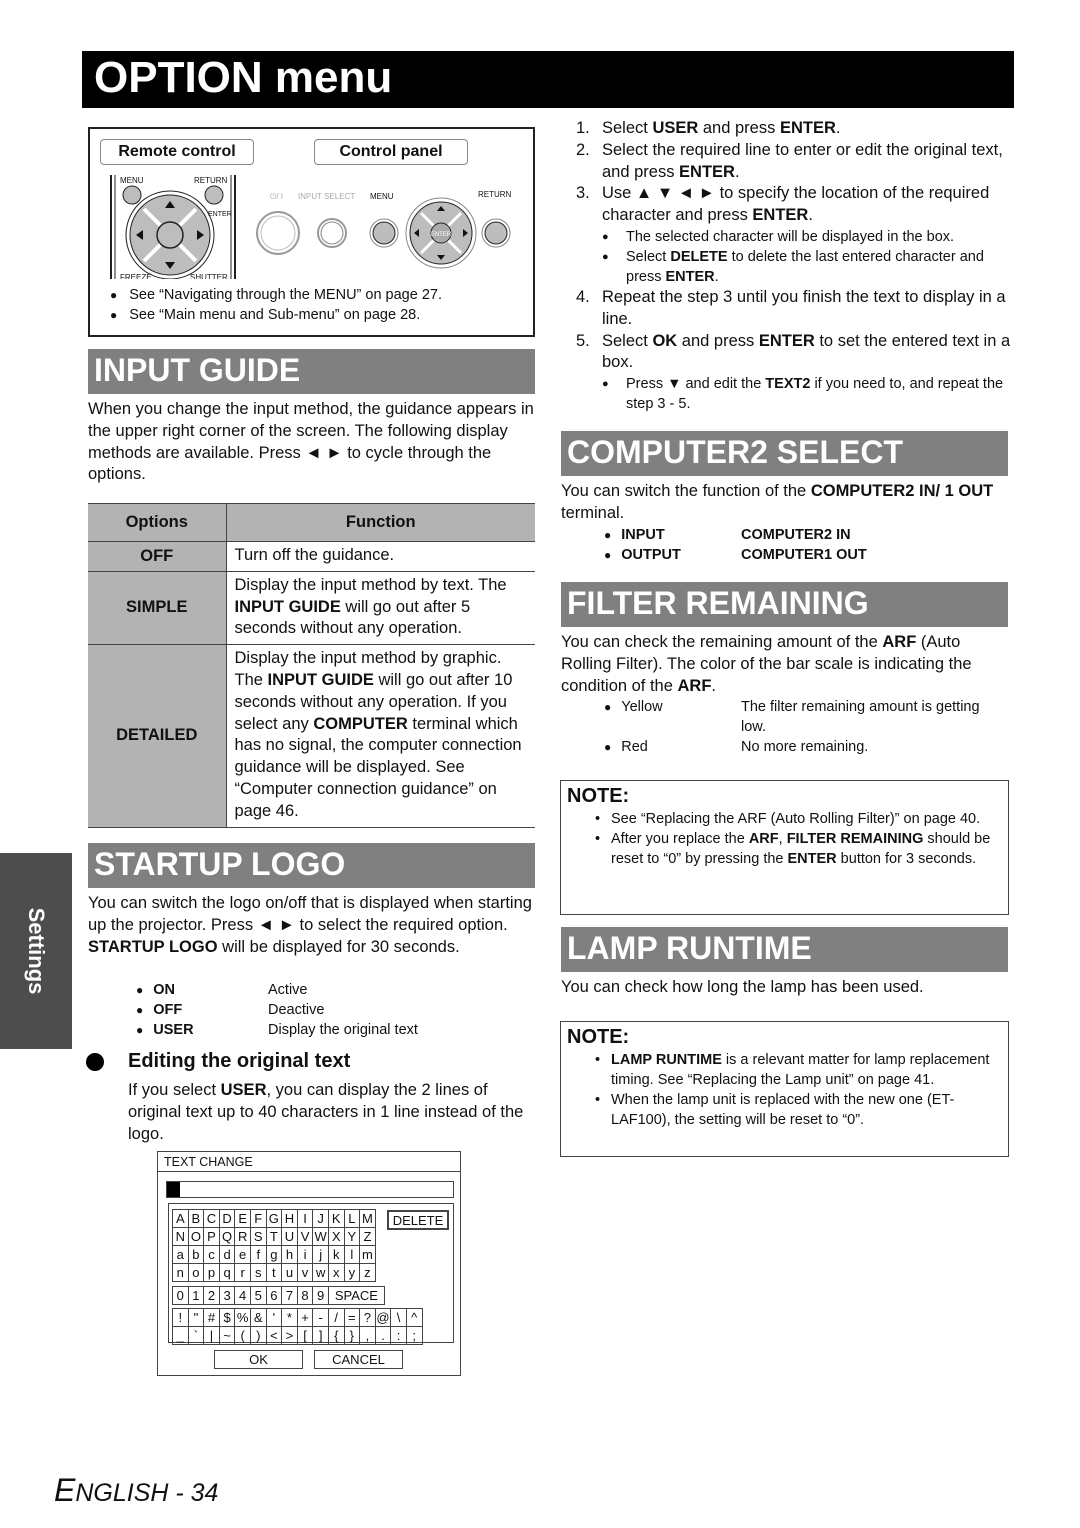 The height and width of the screenshot is (1528, 1080). What do you see at coordinates (305, 1295) in the screenshot?
I see `character-key: 8` at bounding box center [305, 1295].